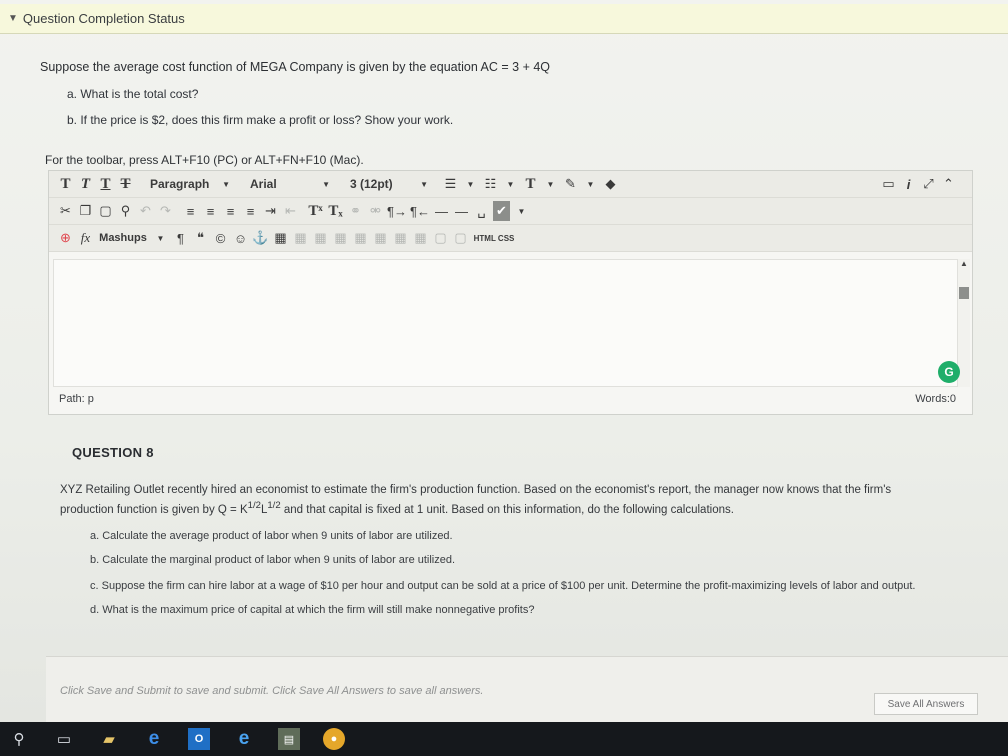 Image resolution: width=1008 pixels, height=756 pixels. What do you see at coordinates (65, 184) in the screenshot?
I see `bold-button: T` at bounding box center [65, 184].